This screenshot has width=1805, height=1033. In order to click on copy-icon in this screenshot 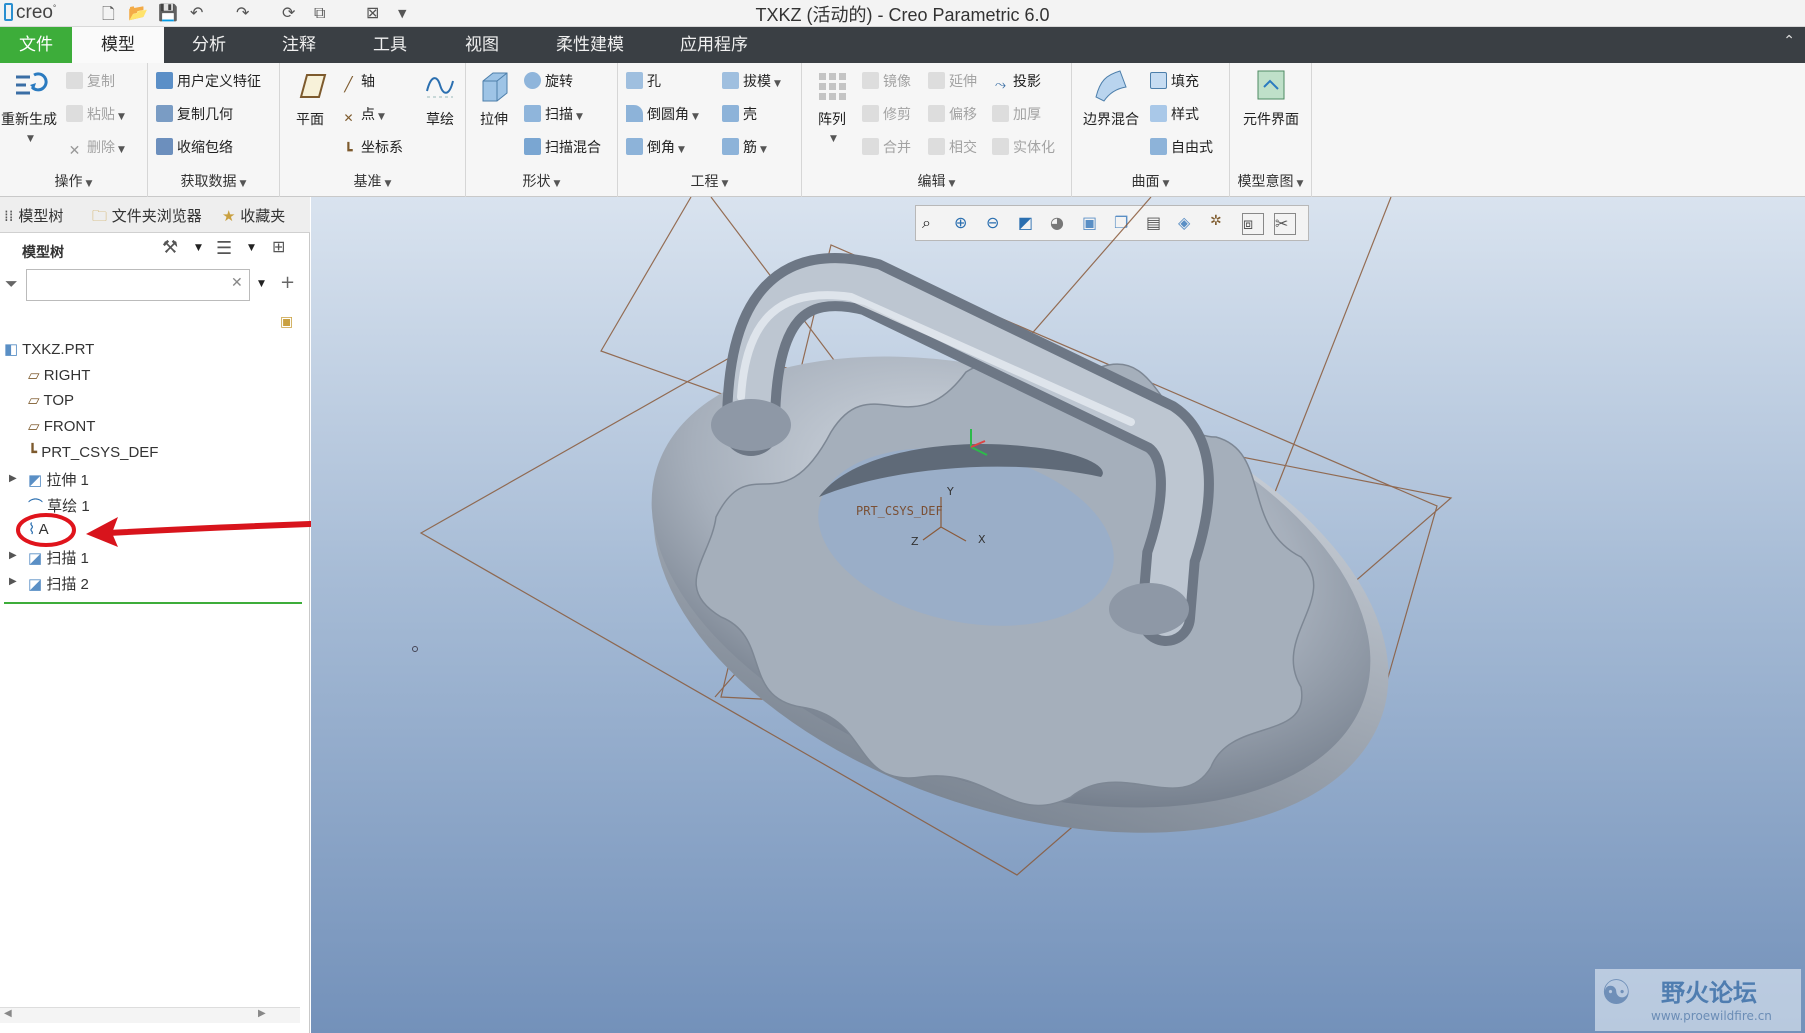, I will do `click(74, 80)`.